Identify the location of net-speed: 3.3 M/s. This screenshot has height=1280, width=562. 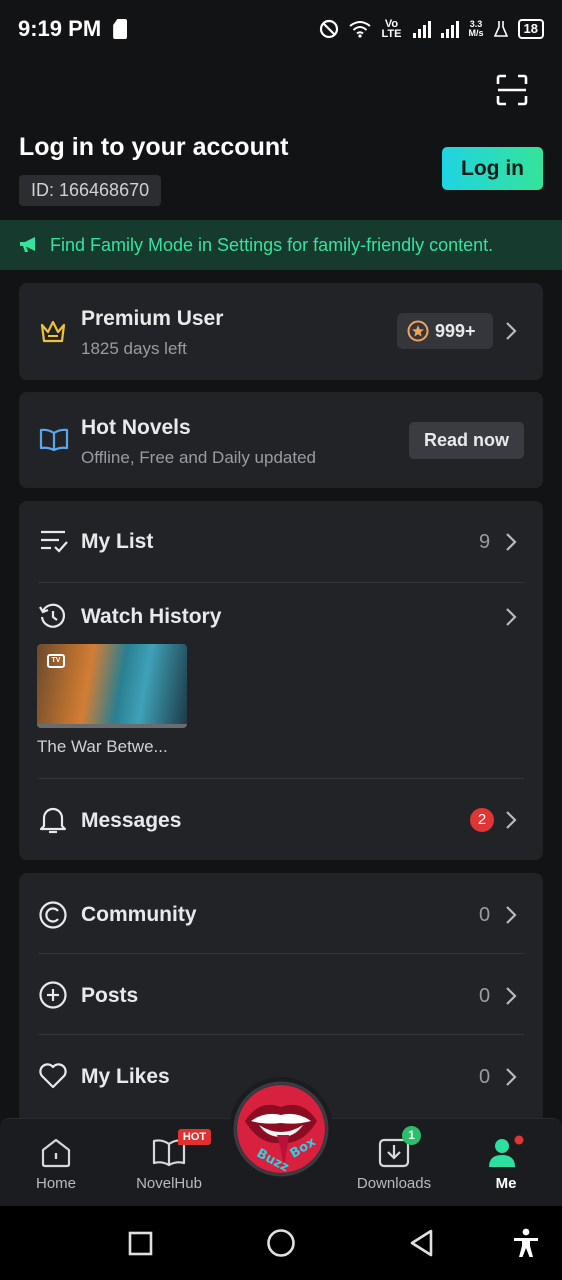
(476, 29).